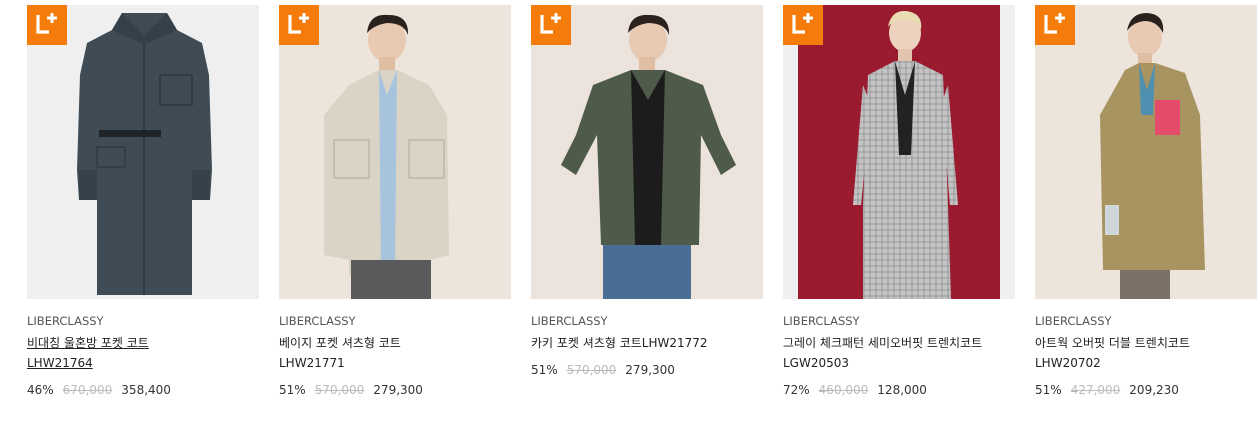 The height and width of the screenshot is (431, 1257). Describe the element at coordinates (146, 390) in the screenshot. I see `sale-price: 358,400` at that location.